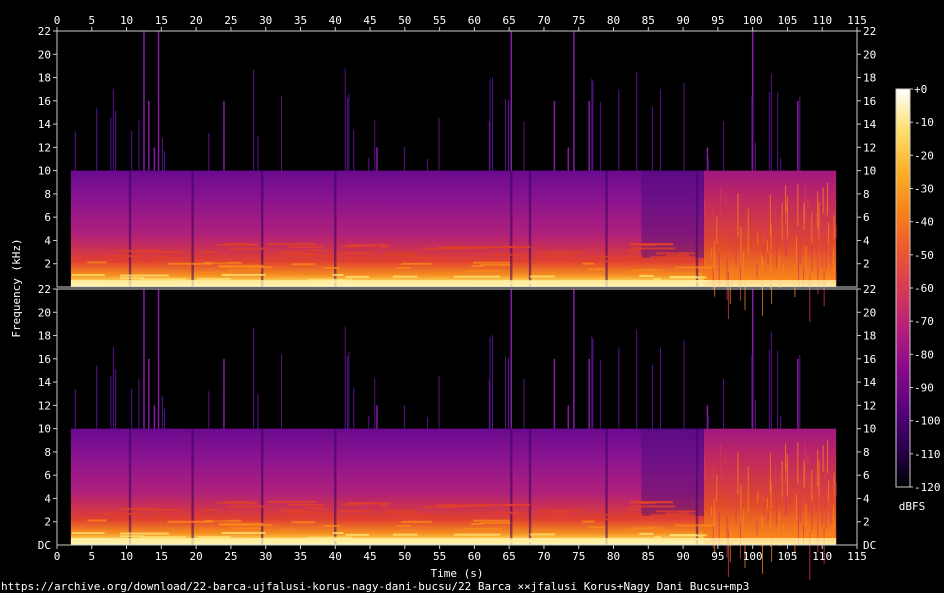  I want to click on x-tick-label: 85, so click(648, 556).